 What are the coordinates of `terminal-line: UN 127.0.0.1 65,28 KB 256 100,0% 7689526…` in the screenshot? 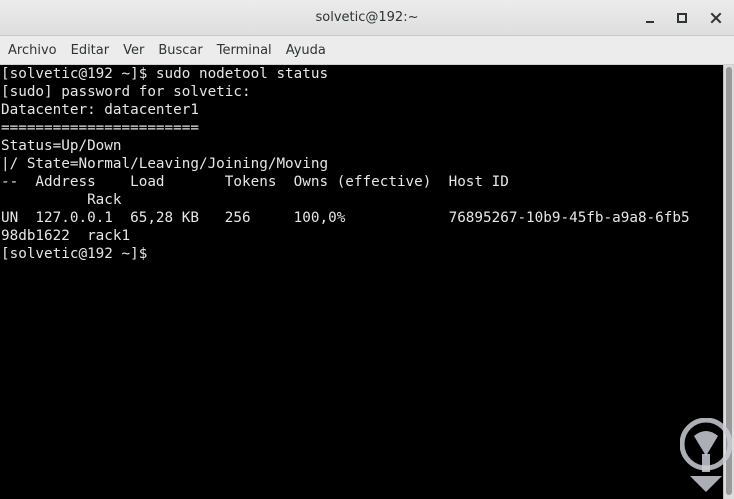 It's located at (345, 218).